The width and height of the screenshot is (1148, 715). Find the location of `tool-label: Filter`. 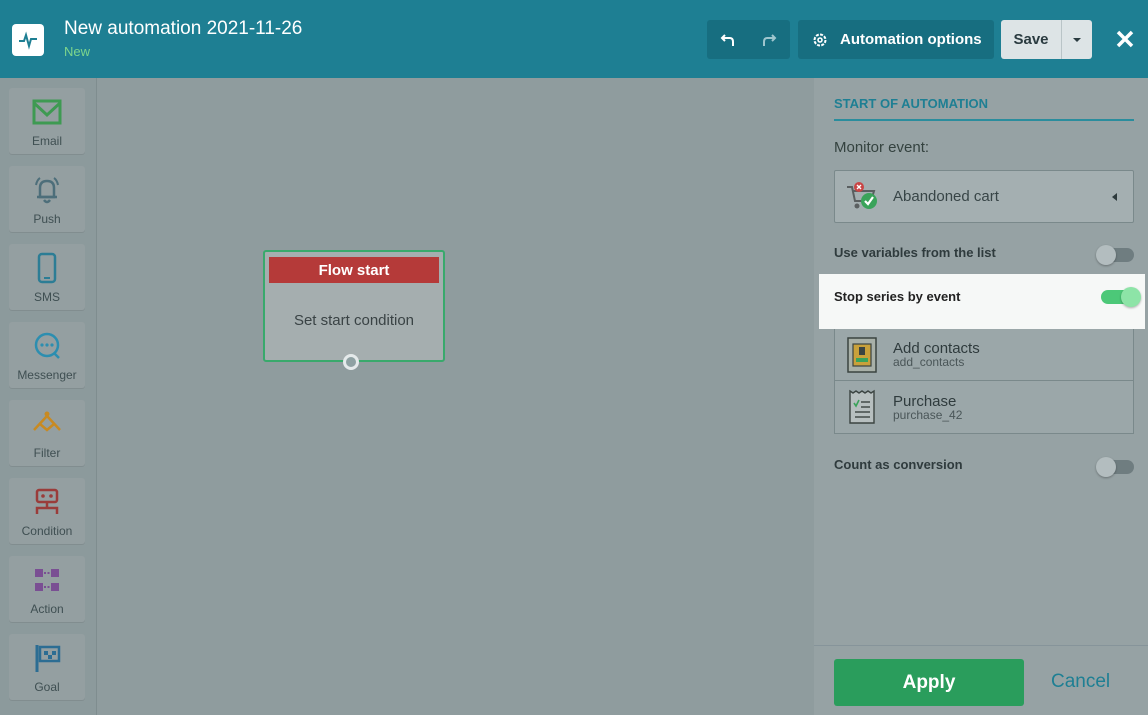

tool-label: Filter is located at coordinates (47, 453).